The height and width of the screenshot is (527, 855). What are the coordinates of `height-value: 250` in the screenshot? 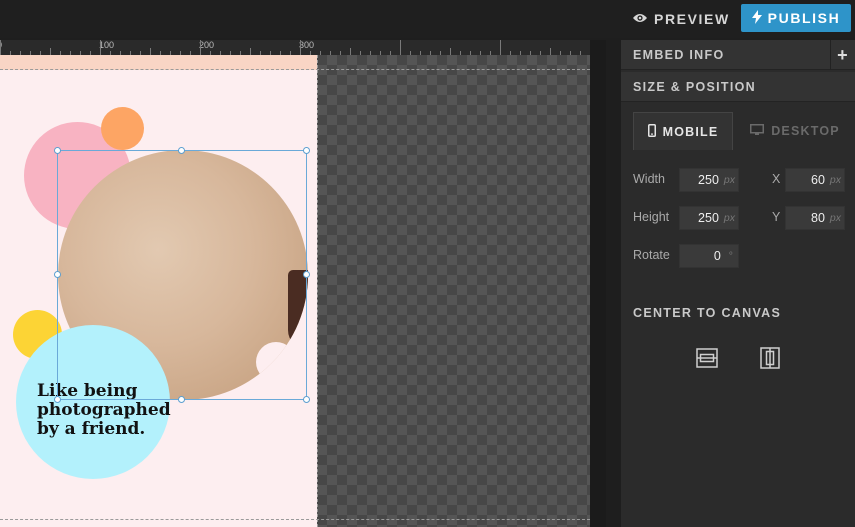 It's located at (708, 218).